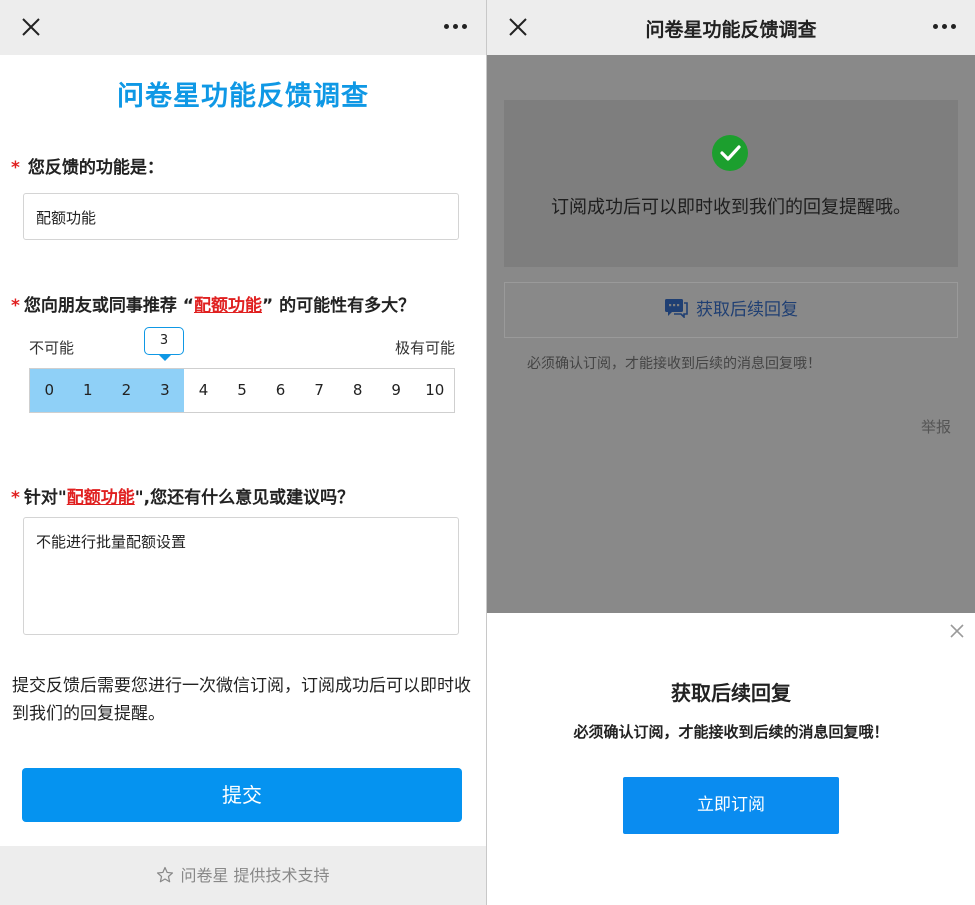 The width and height of the screenshot is (975, 905). What do you see at coordinates (108, 306) in the screenshot?
I see `question-2-label-prefix: 您向朋友或同事推荐 “` at bounding box center [108, 306].